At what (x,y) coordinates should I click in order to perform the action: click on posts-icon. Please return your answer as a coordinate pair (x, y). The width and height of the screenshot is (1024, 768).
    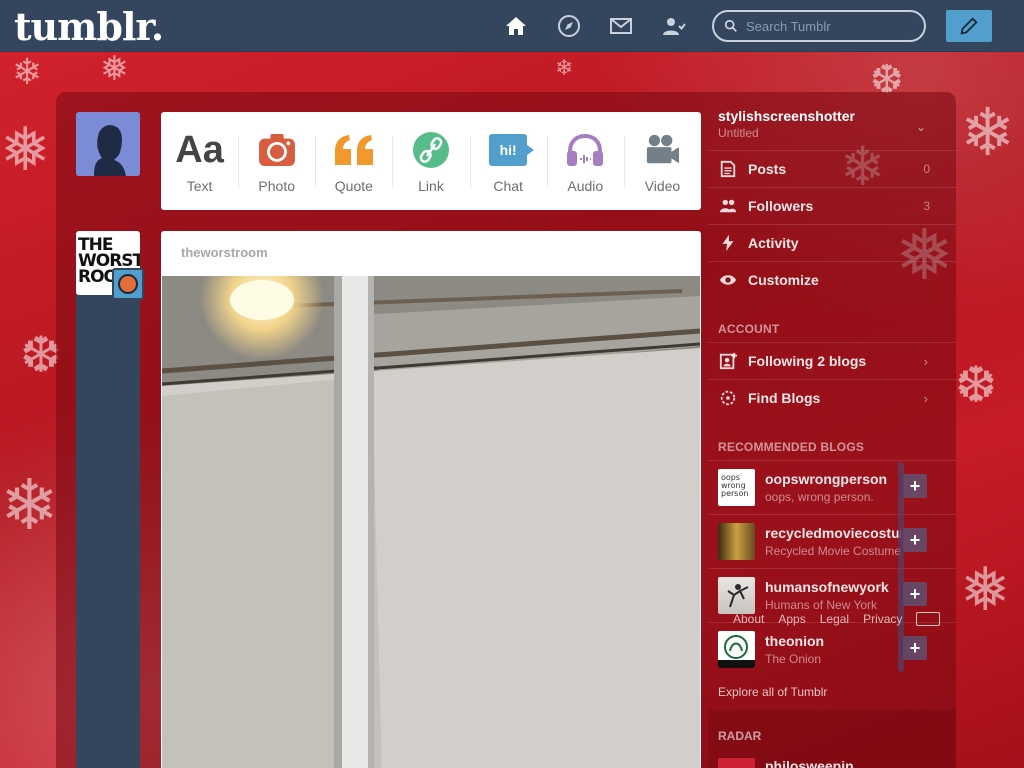
    Looking at the image, I should click on (728, 169).